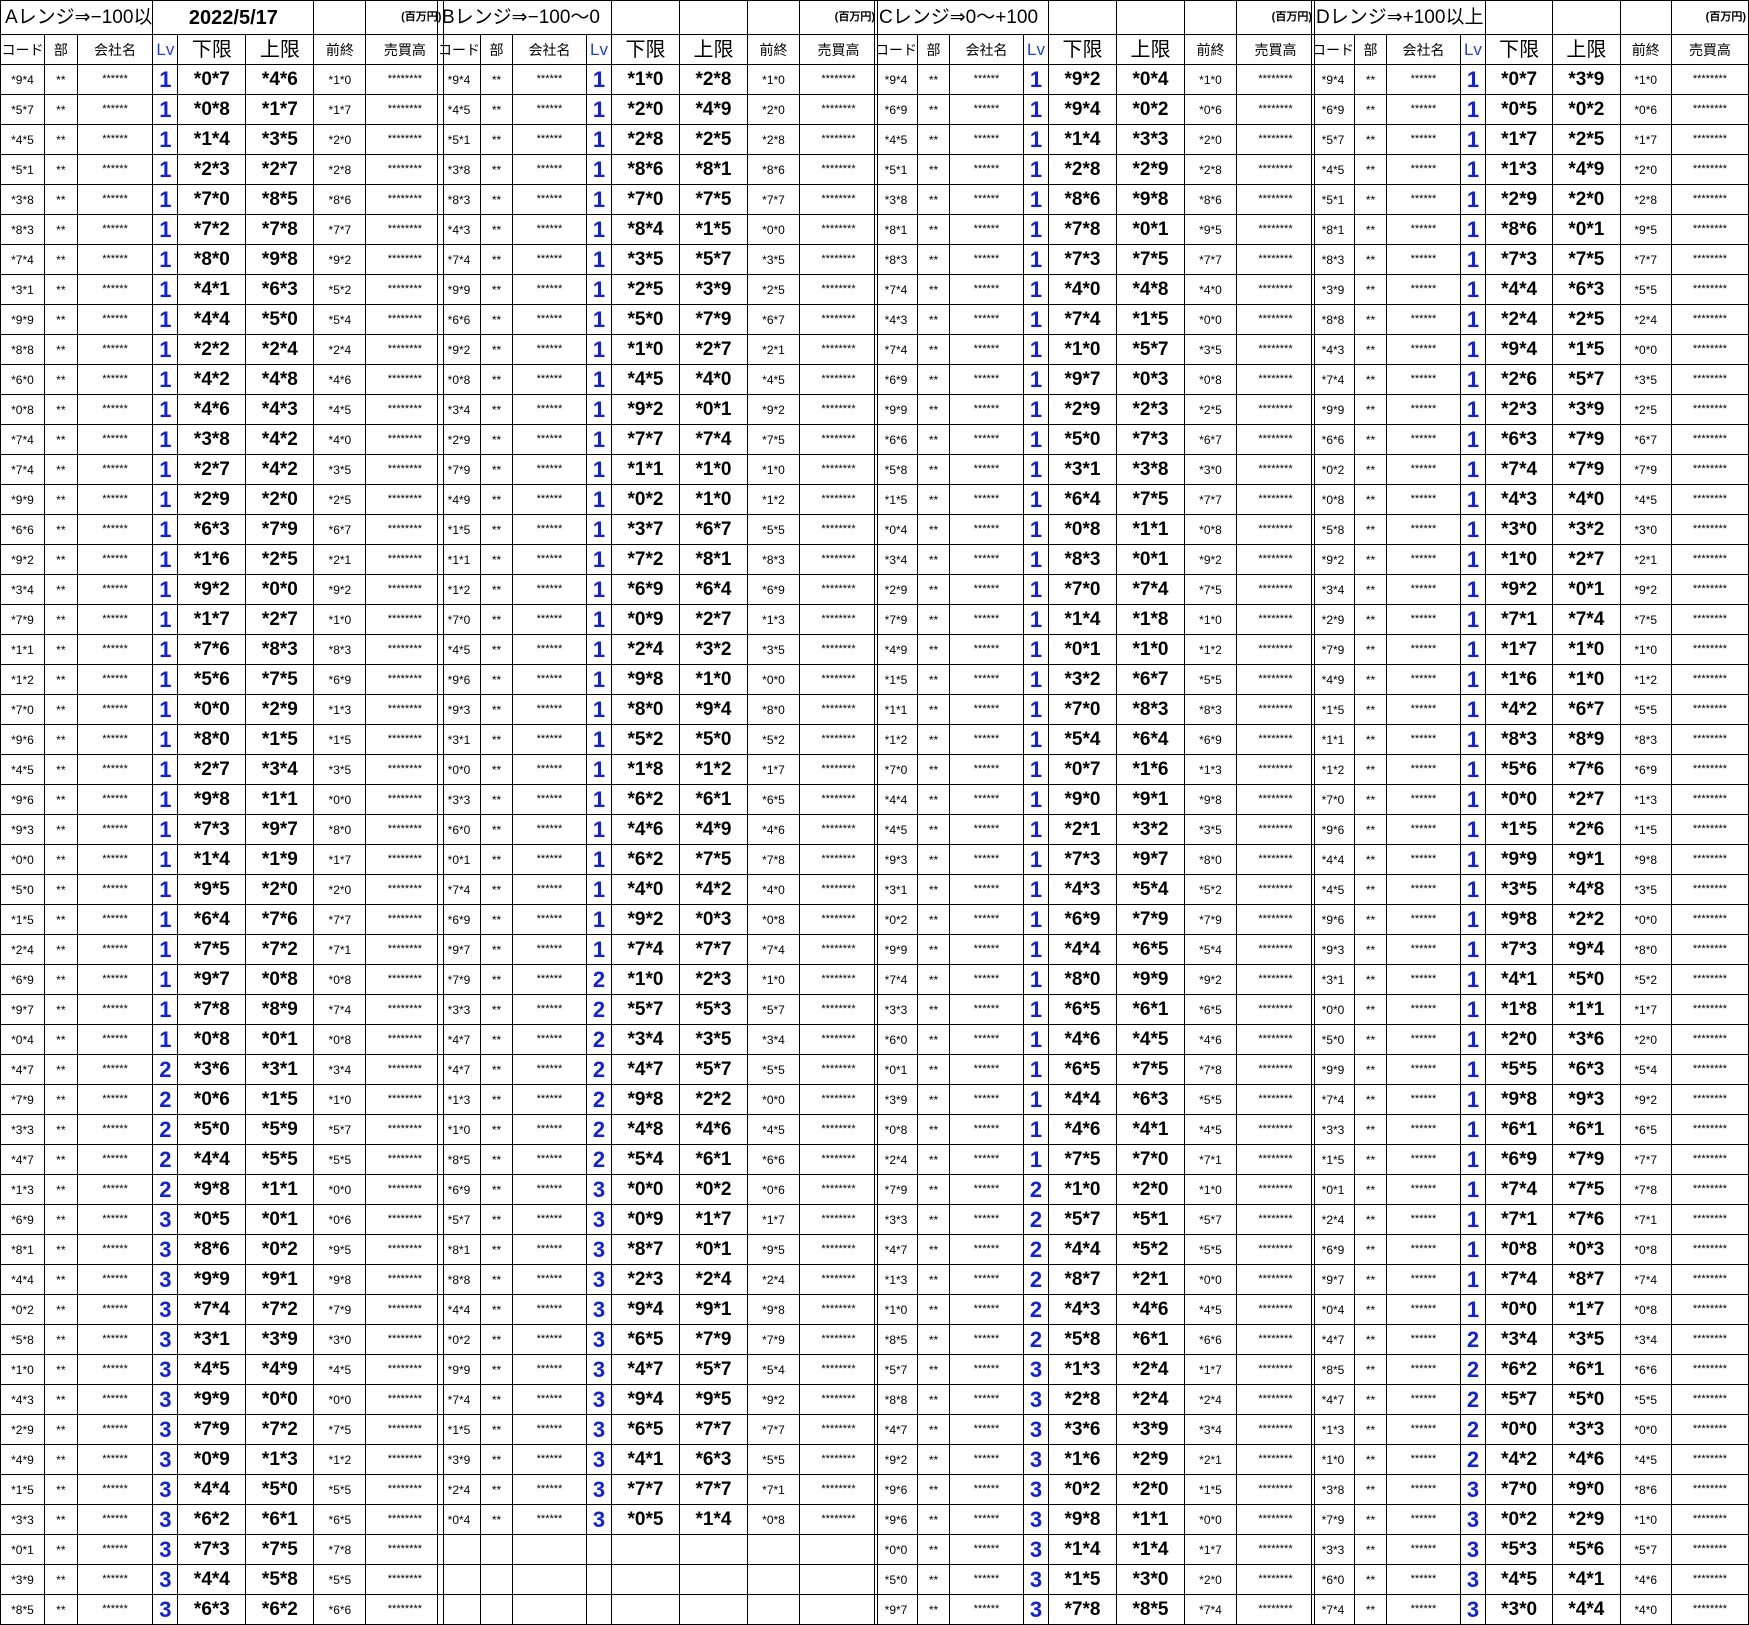  Describe the element at coordinates (713, 259) in the screenshot. I see `cell-upper: *5*7` at that location.